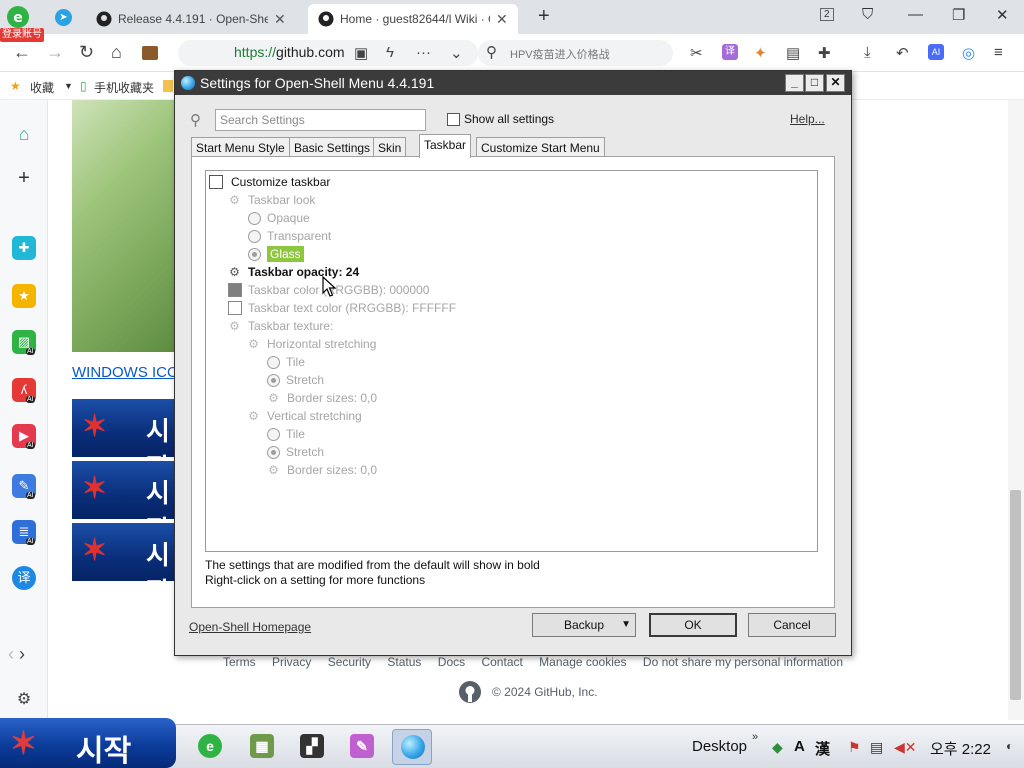  What do you see at coordinates (295, 380) in the screenshot?
I see `h-stretch-radio-row: Stretch` at bounding box center [295, 380].